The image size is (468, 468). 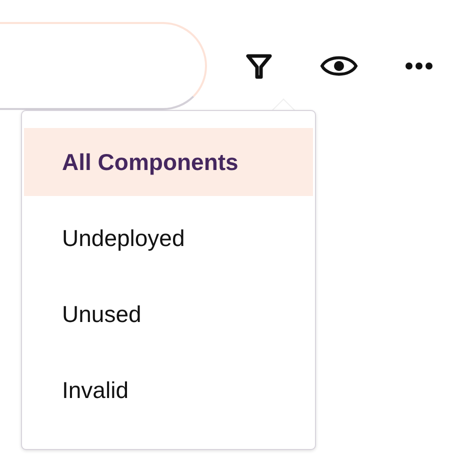 What do you see at coordinates (103, 66) in the screenshot?
I see `search-field` at bounding box center [103, 66].